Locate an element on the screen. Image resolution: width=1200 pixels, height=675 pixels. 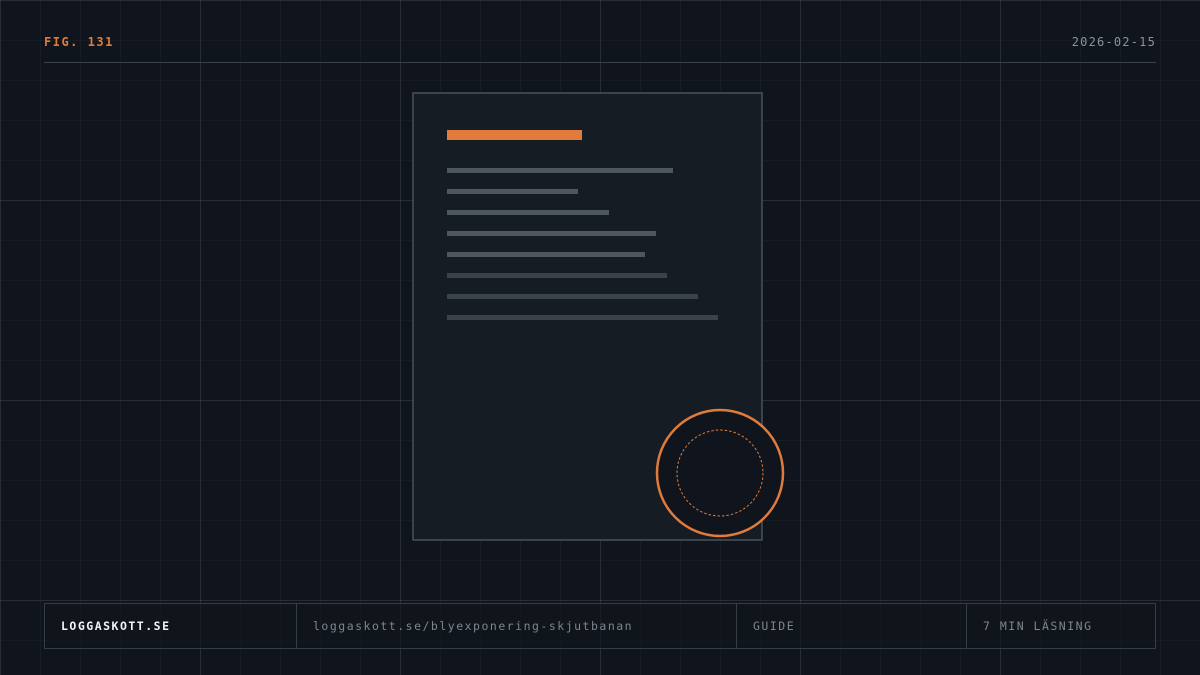
content-type: GUIDE is located at coordinates (851, 626).